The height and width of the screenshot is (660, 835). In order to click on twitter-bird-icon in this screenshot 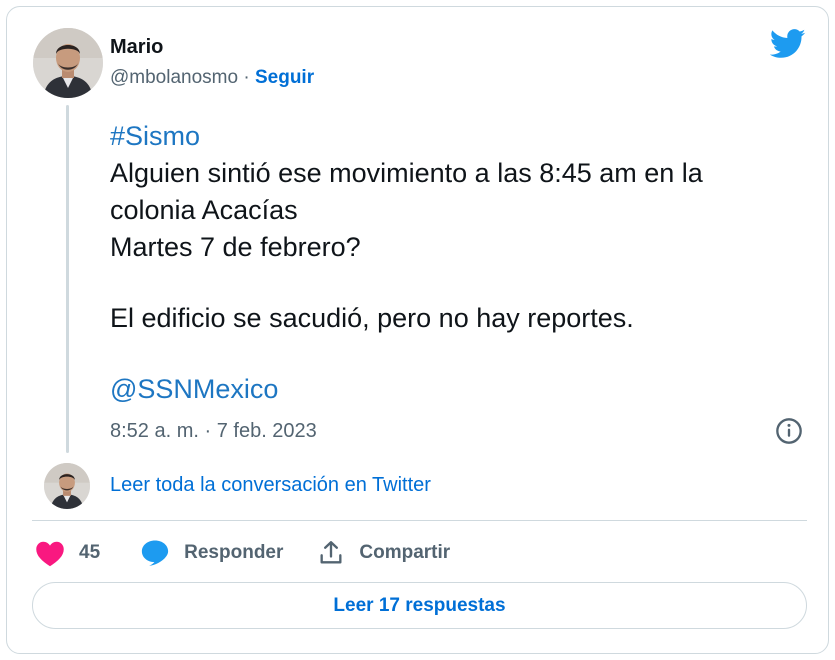, I will do `click(788, 44)`.